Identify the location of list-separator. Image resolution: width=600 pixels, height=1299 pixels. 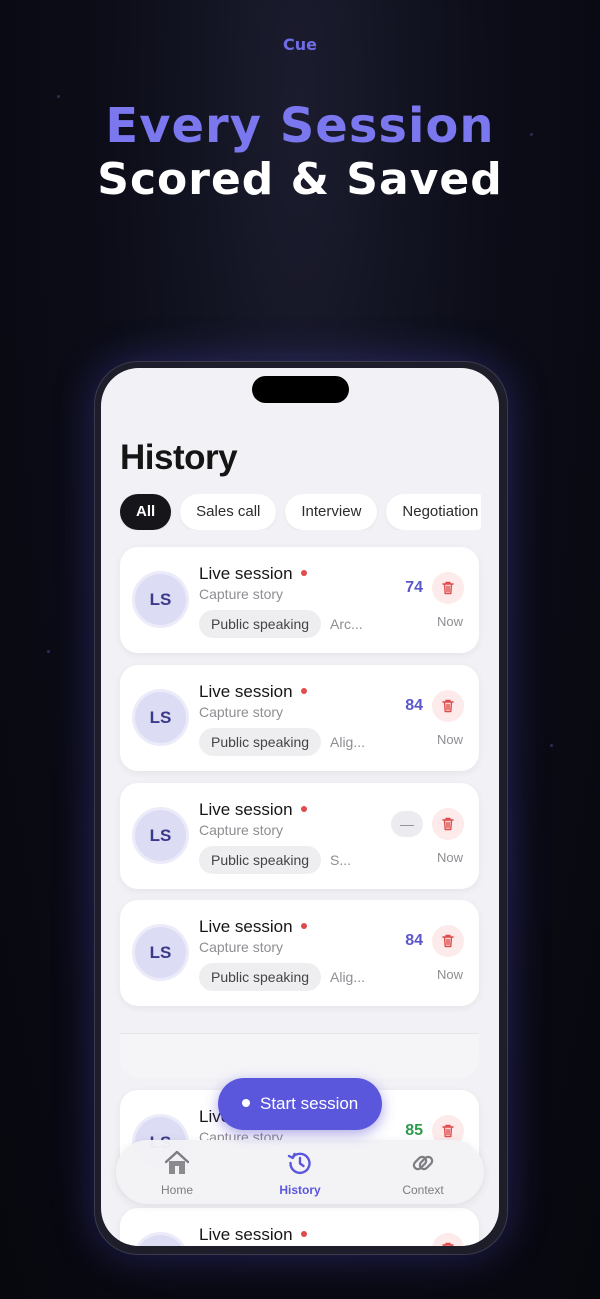
(299, 1055).